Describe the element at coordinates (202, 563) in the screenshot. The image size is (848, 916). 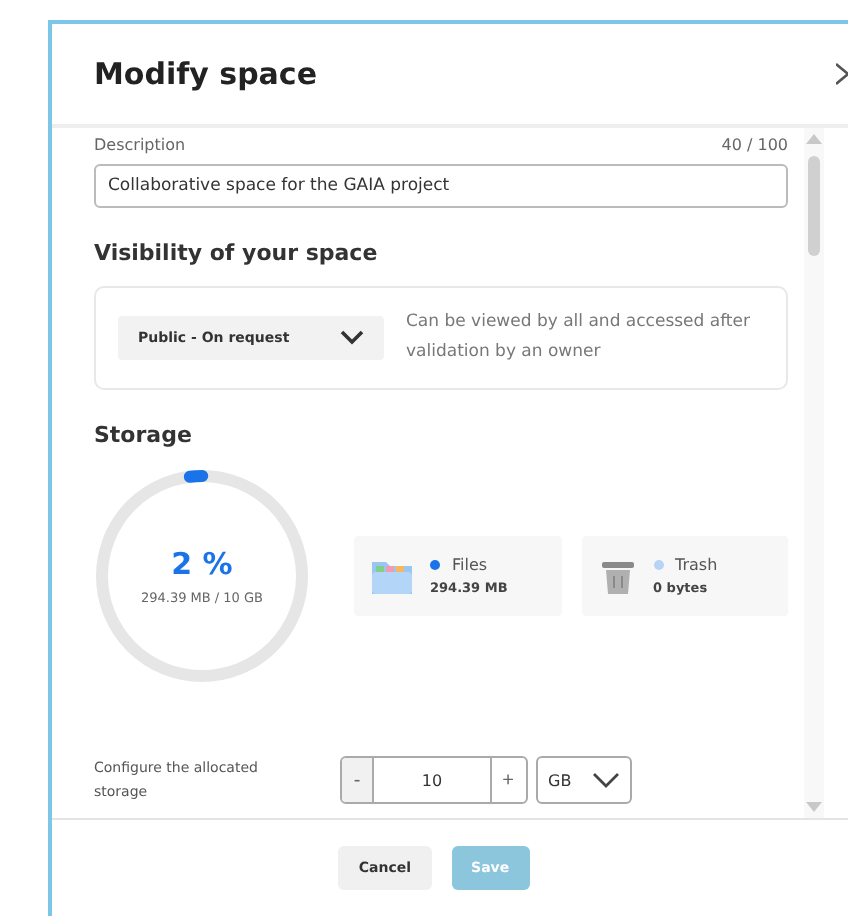
I see `usage-percent: 2 %` at that location.